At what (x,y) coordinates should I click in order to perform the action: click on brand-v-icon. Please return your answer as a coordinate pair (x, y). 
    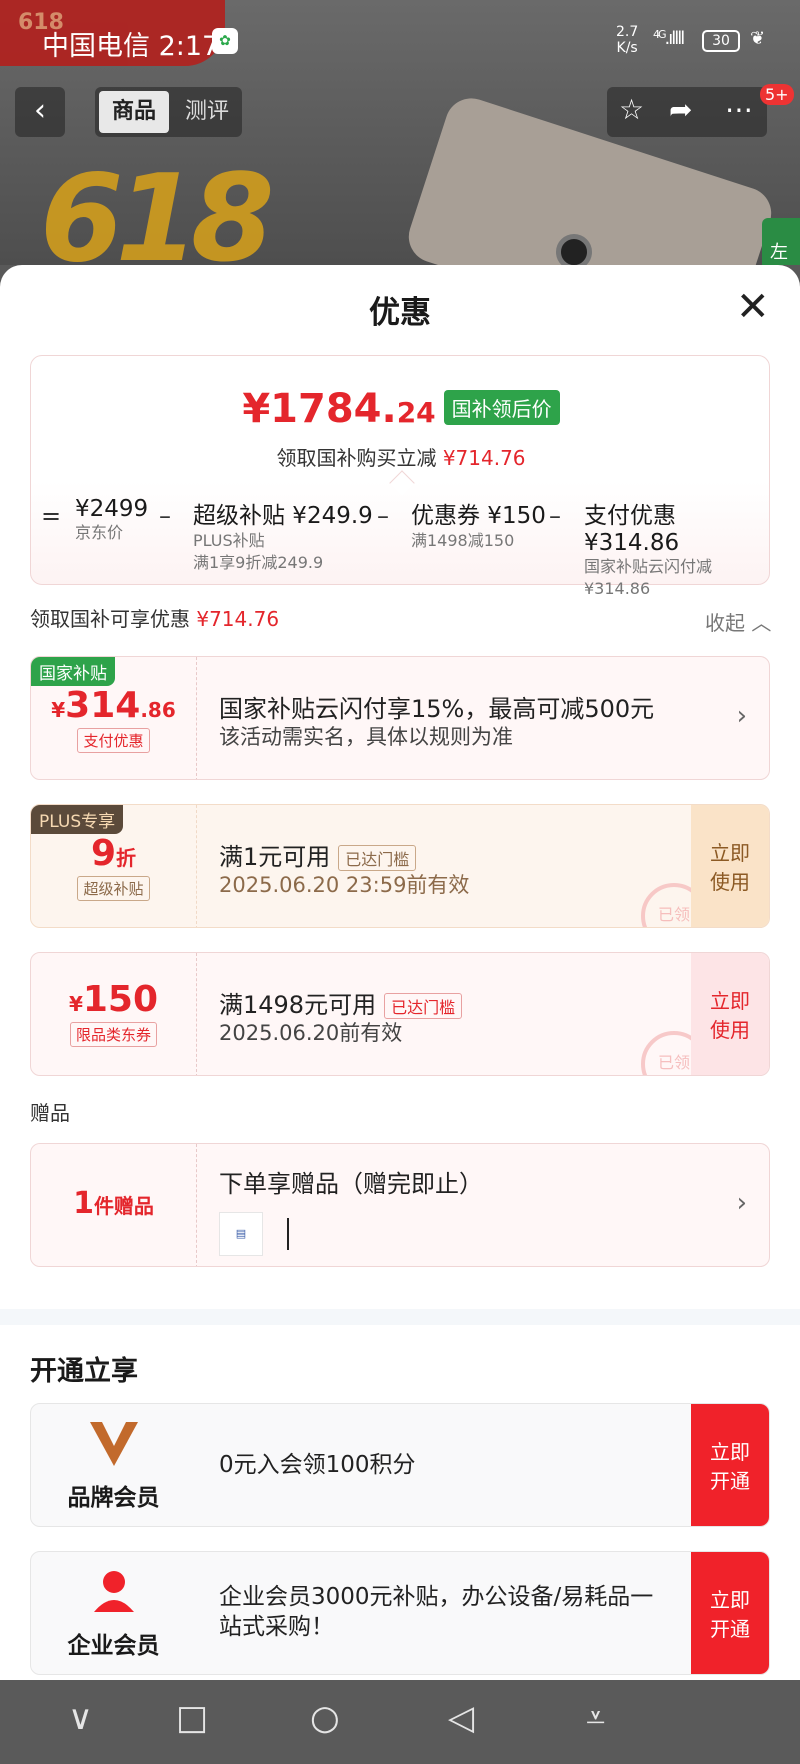
    Looking at the image, I should click on (113, 1446).